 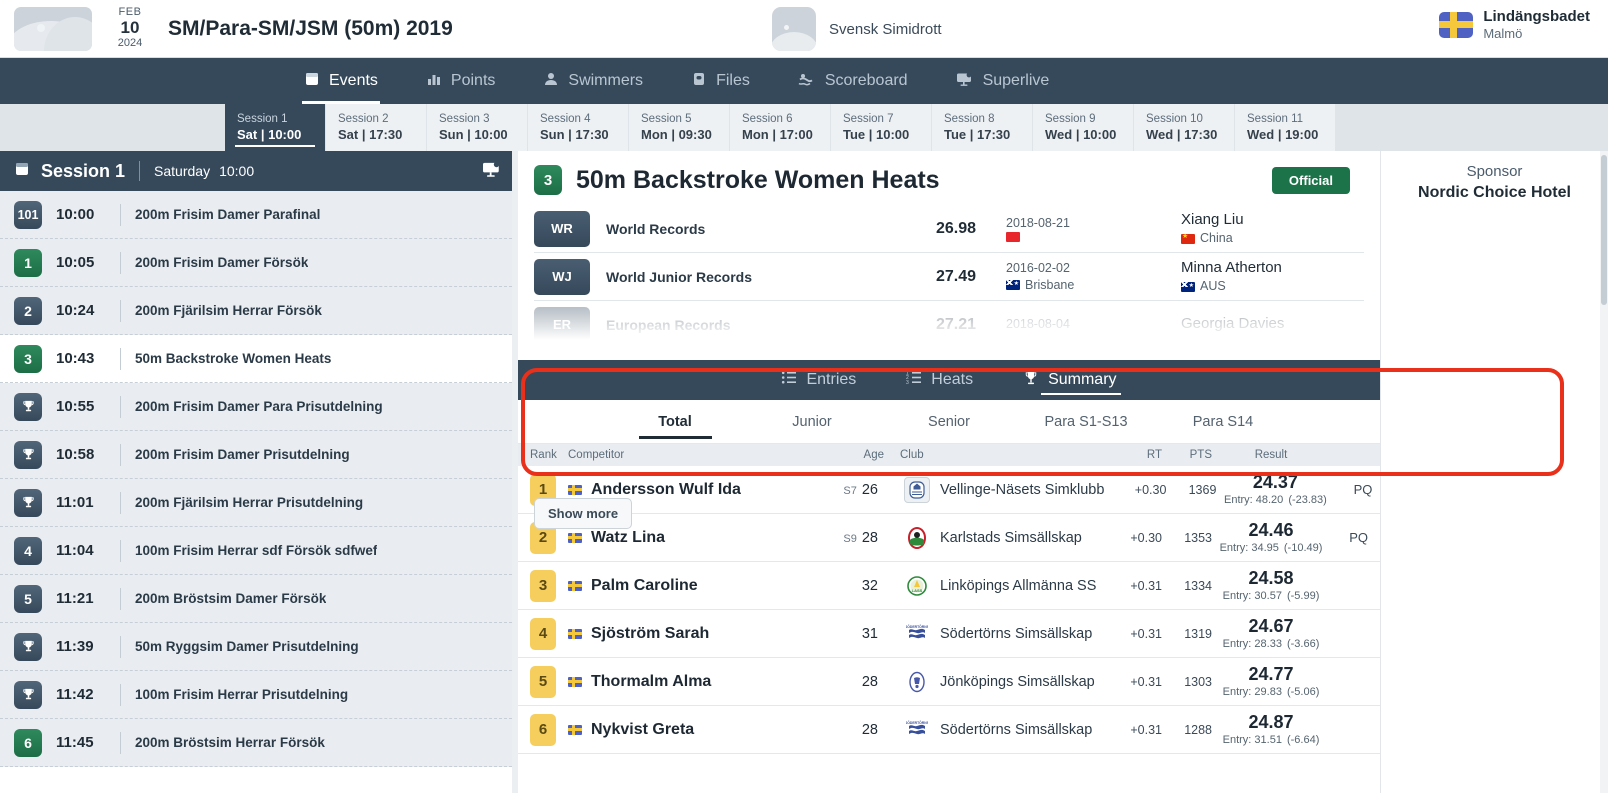 What do you see at coordinates (1285, 127) in the screenshot?
I see `session-tab-11: Session 11 Wed | 19:00` at bounding box center [1285, 127].